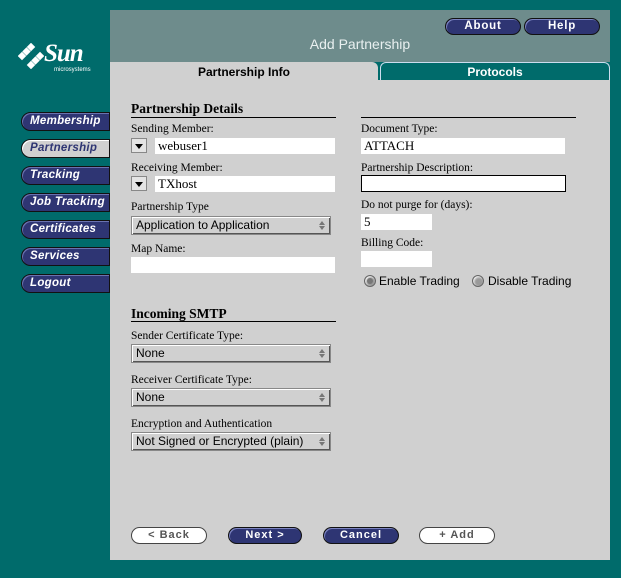  Describe the element at coordinates (65, 229) in the screenshot. I see `nav-certificates: Certificates` at that location.